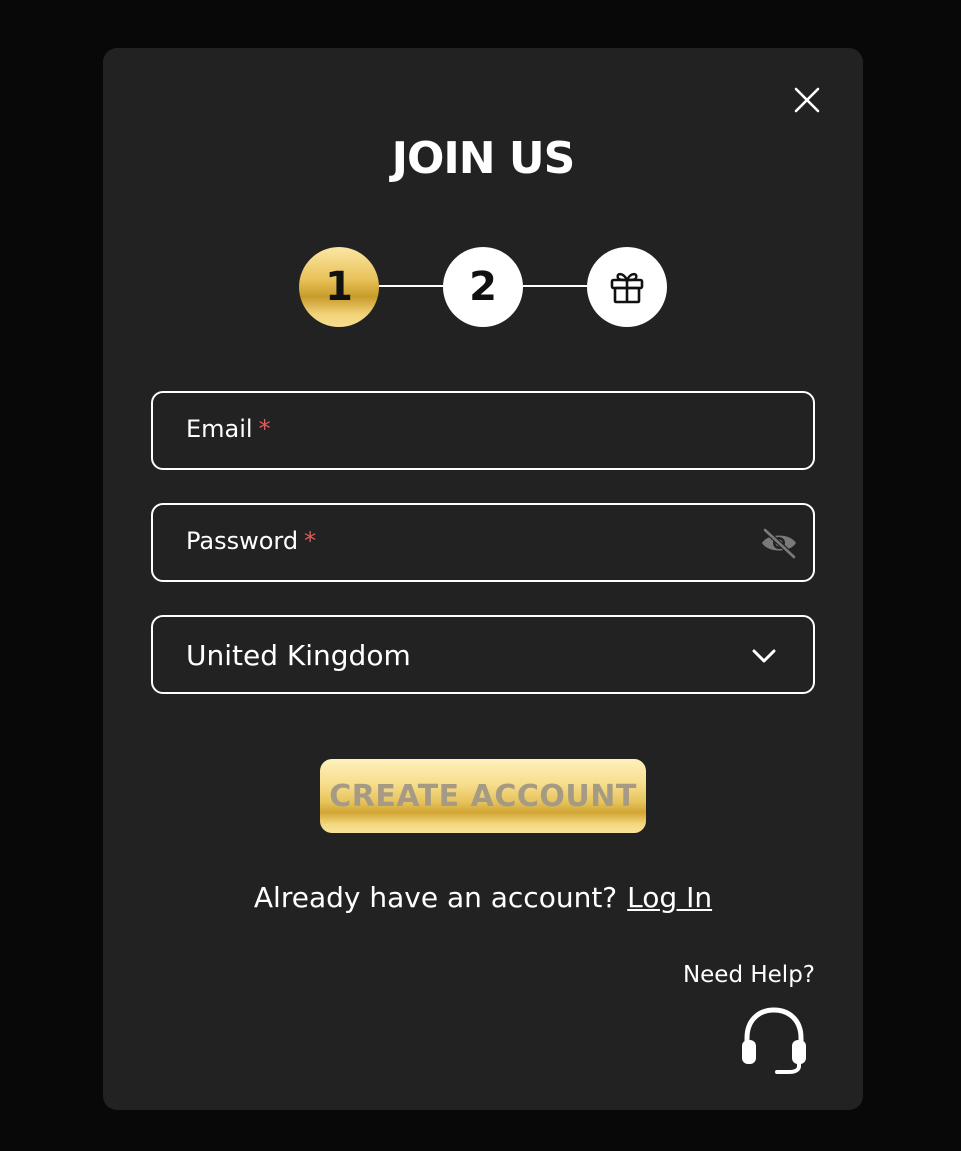  I want to click on country-select: United Kingdom, so click(483, 654).